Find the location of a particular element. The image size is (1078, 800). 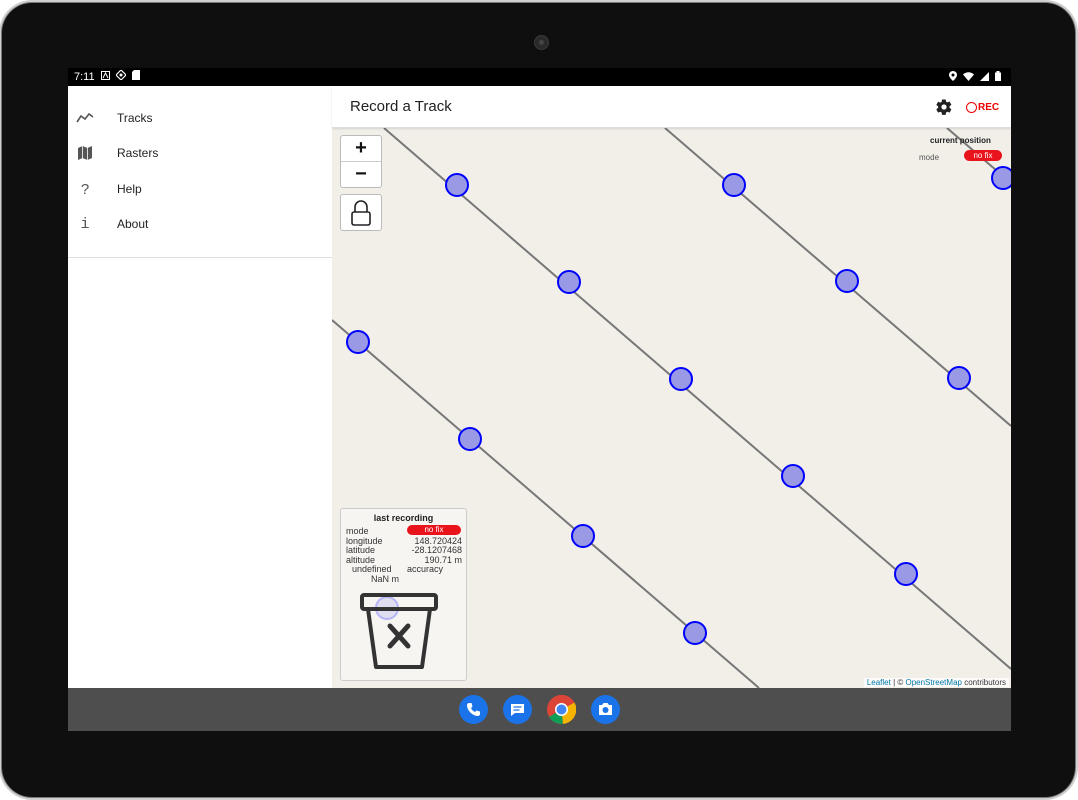

location-target-icon is located at coordinates (120, 76).